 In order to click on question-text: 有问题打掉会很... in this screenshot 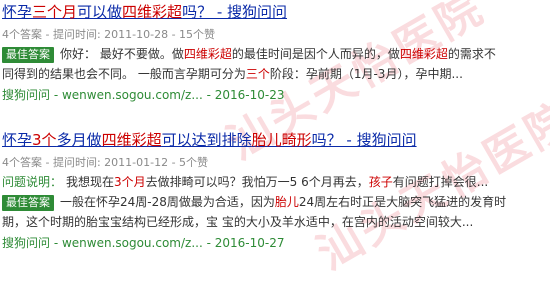, I will do `click(440, 182)`.